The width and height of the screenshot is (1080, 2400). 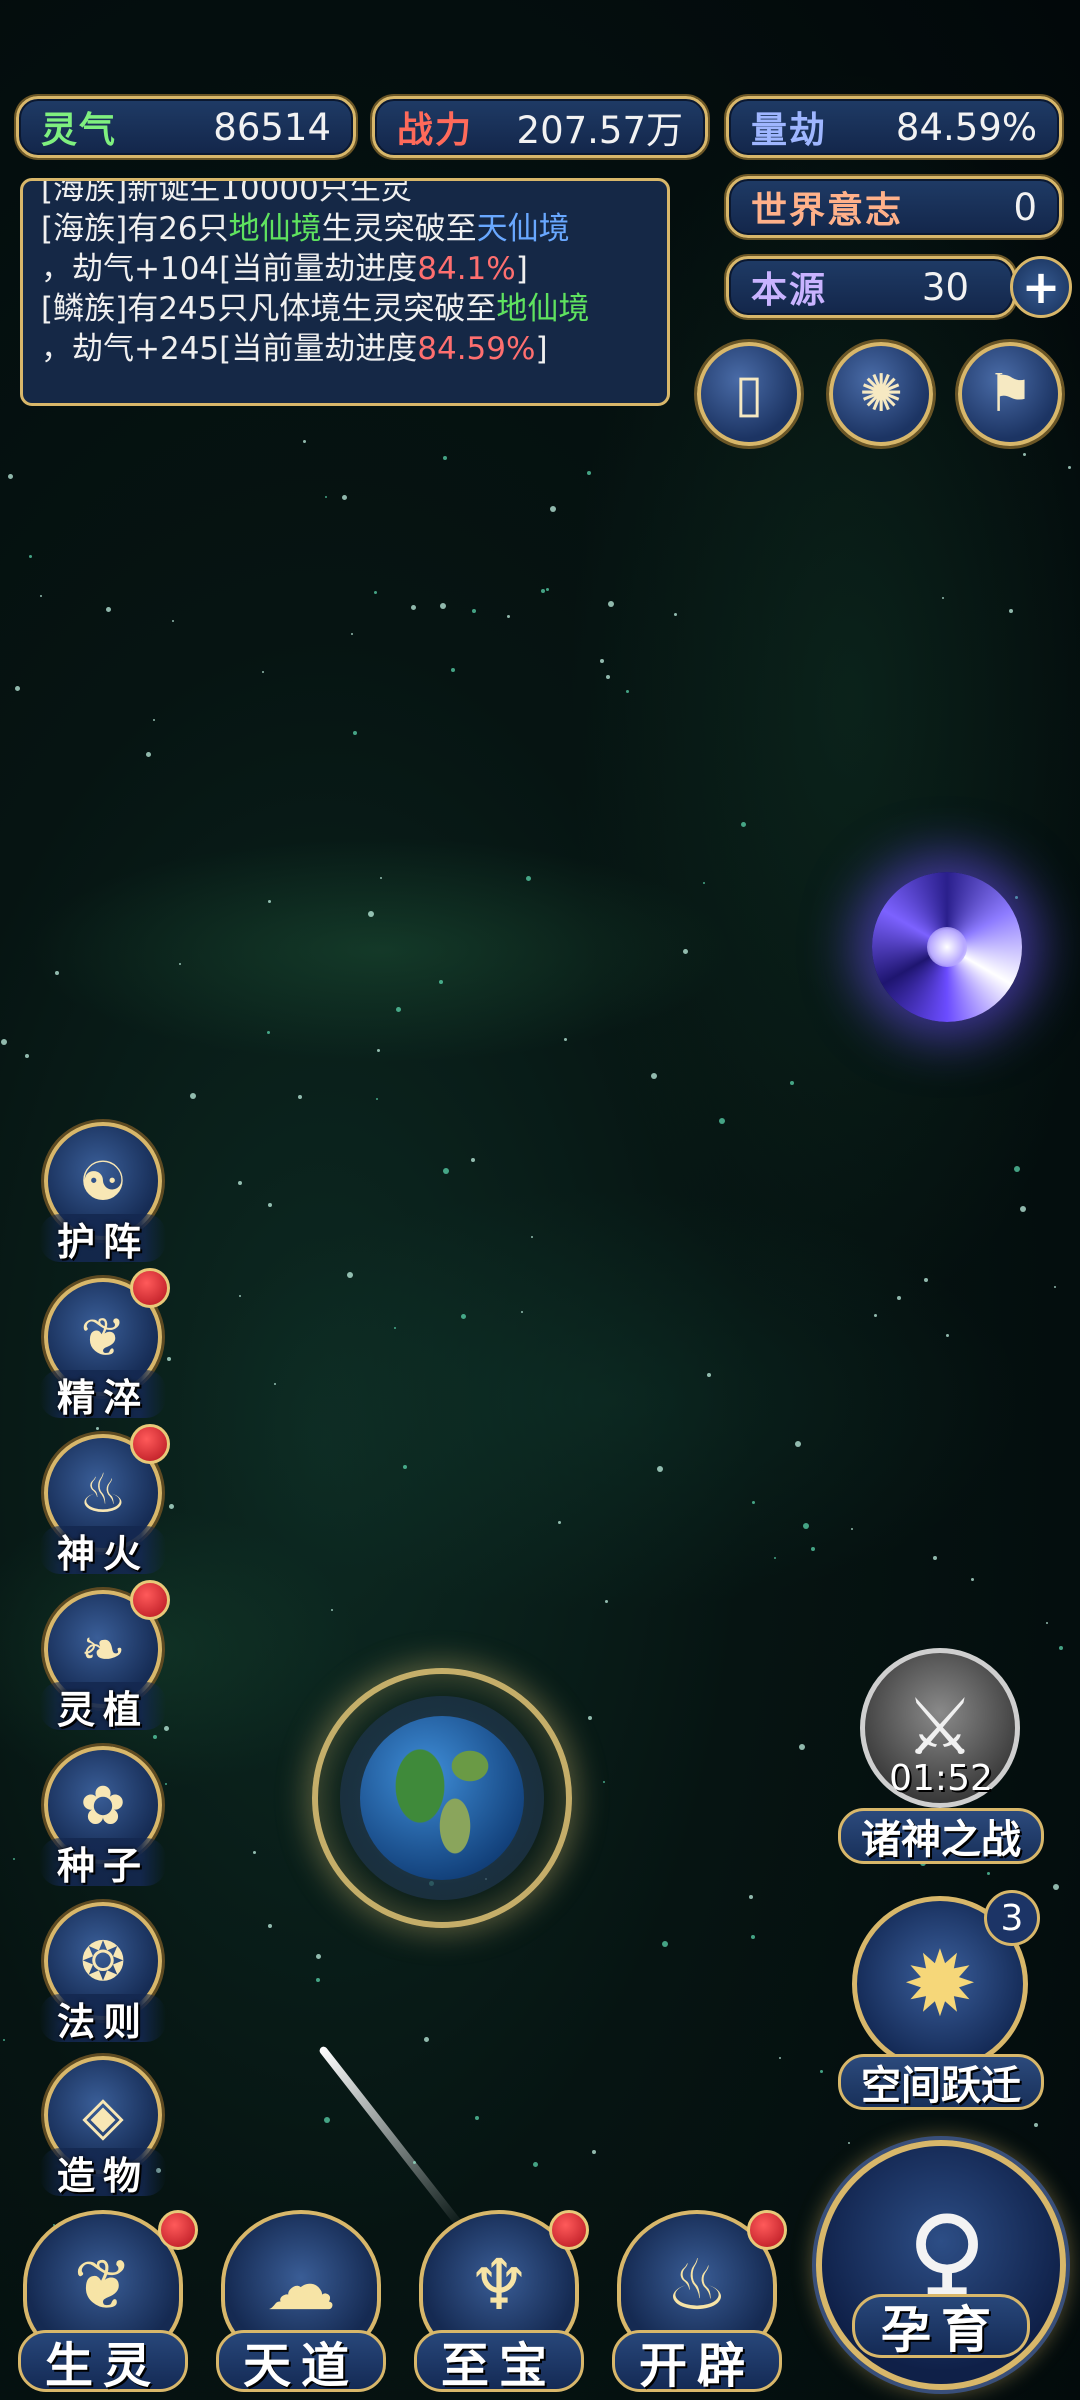 What do you see at coordinates (103, 2173) in the screenshot?
I see `side-menu-label: 造物` at bounding box center [103, 2173].